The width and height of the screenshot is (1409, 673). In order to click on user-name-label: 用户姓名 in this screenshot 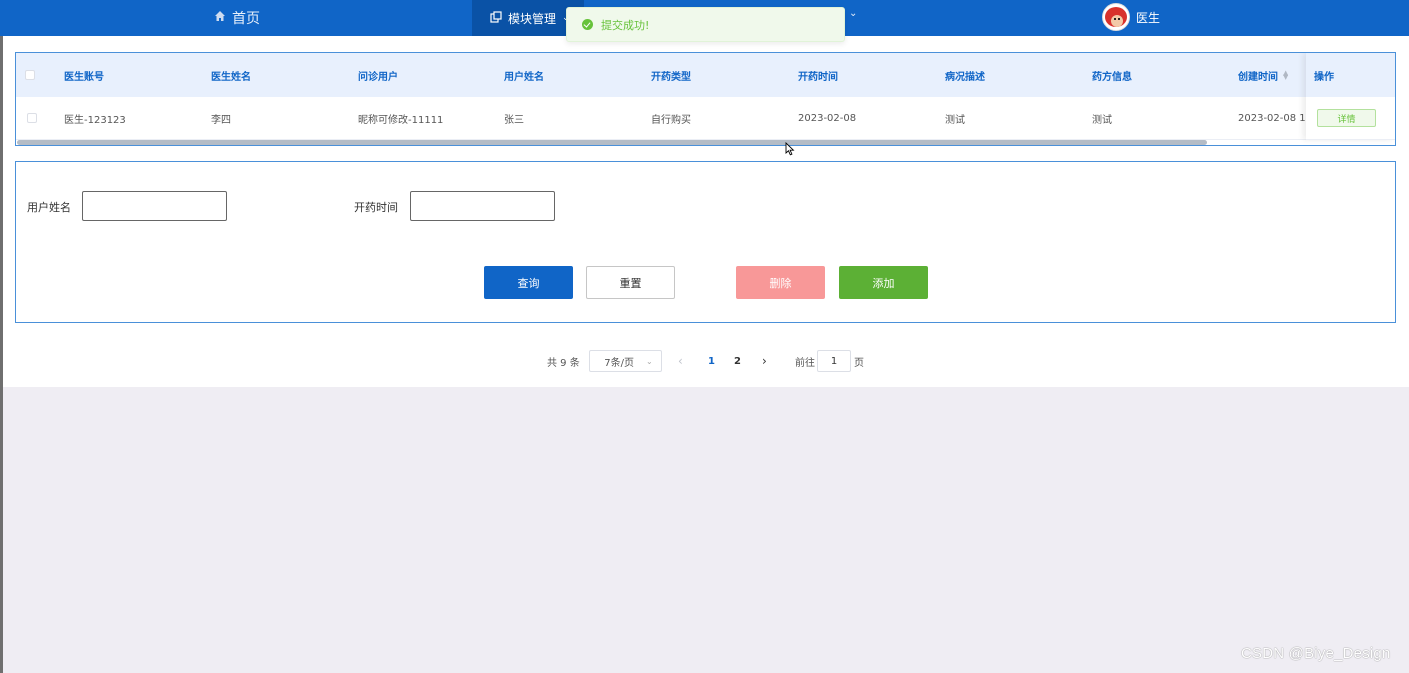, I will do `click(49, 207)`.